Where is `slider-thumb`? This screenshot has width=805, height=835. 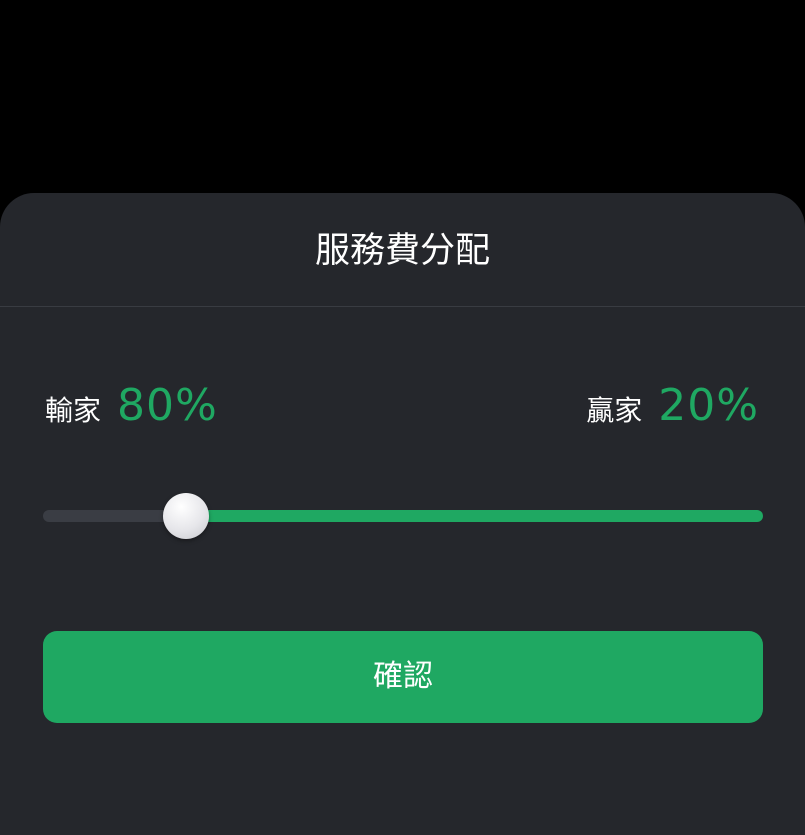
slider-thumb is located at coordinates (186, 516).